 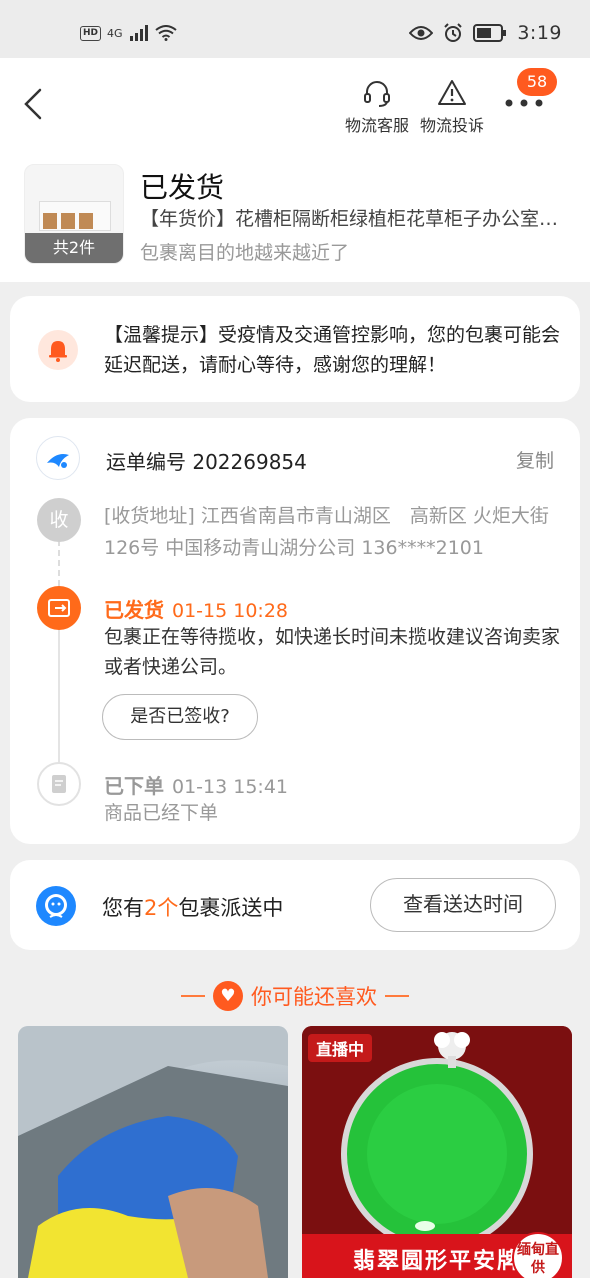 I want to click on status-bar: HD 4G 3:19, so click(x=295, y=29).